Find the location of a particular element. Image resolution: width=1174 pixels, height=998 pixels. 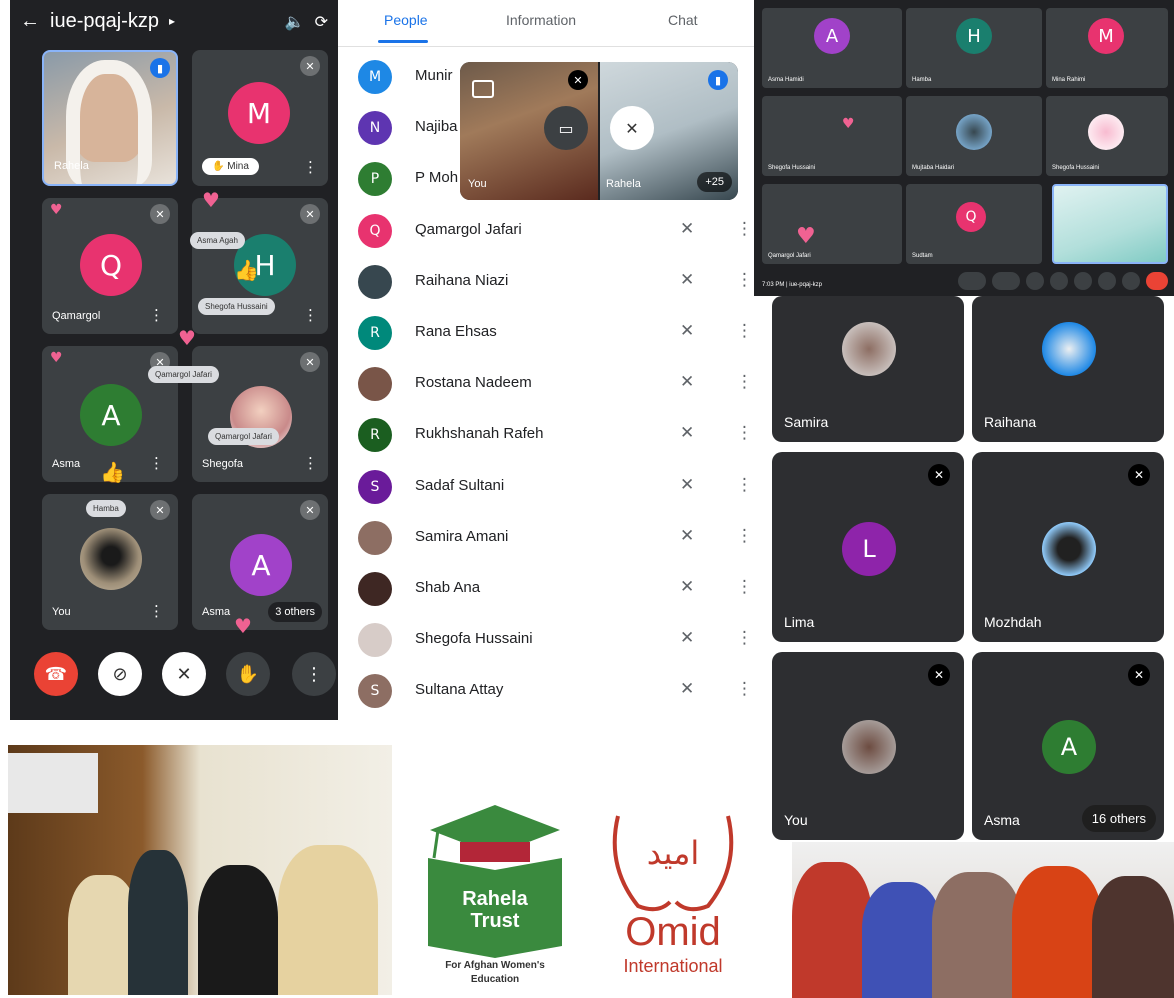

more-options-button: ⋮ is located at coordinates (314, 674).